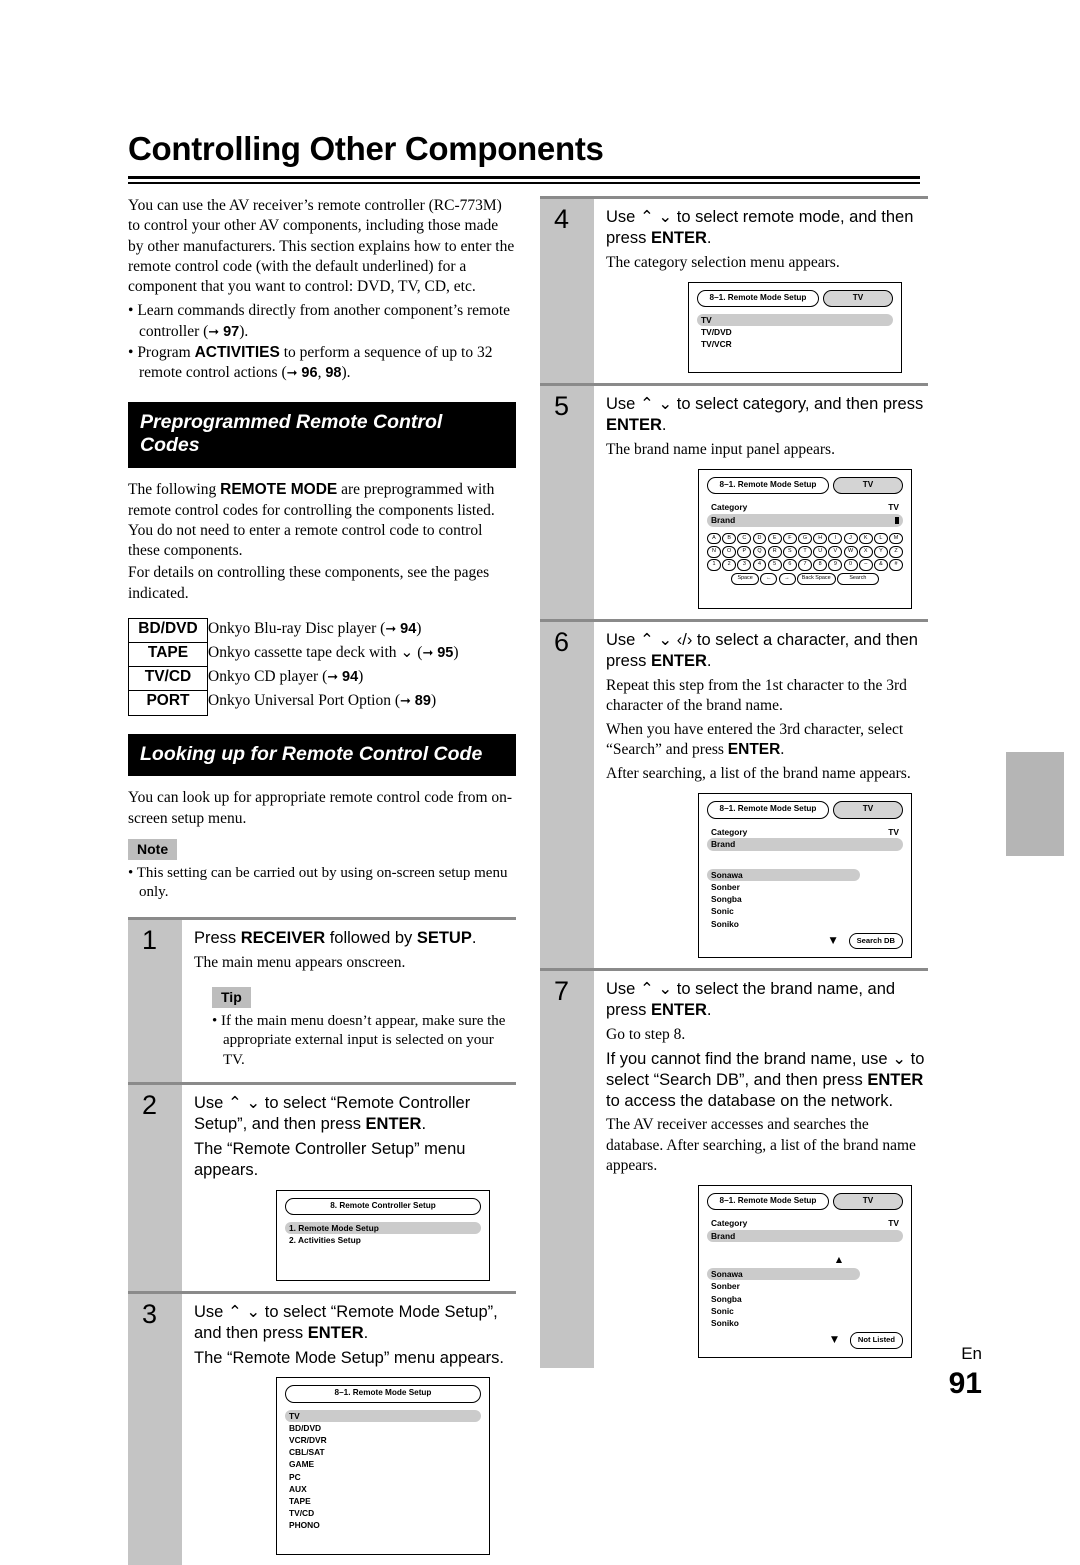  I want to click on key-5: 5, so click(774, 565).